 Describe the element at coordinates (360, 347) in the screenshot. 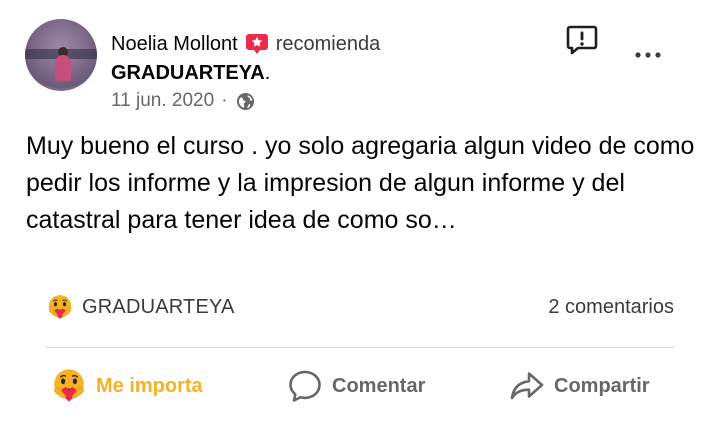

I see `actions-divider` at that location.